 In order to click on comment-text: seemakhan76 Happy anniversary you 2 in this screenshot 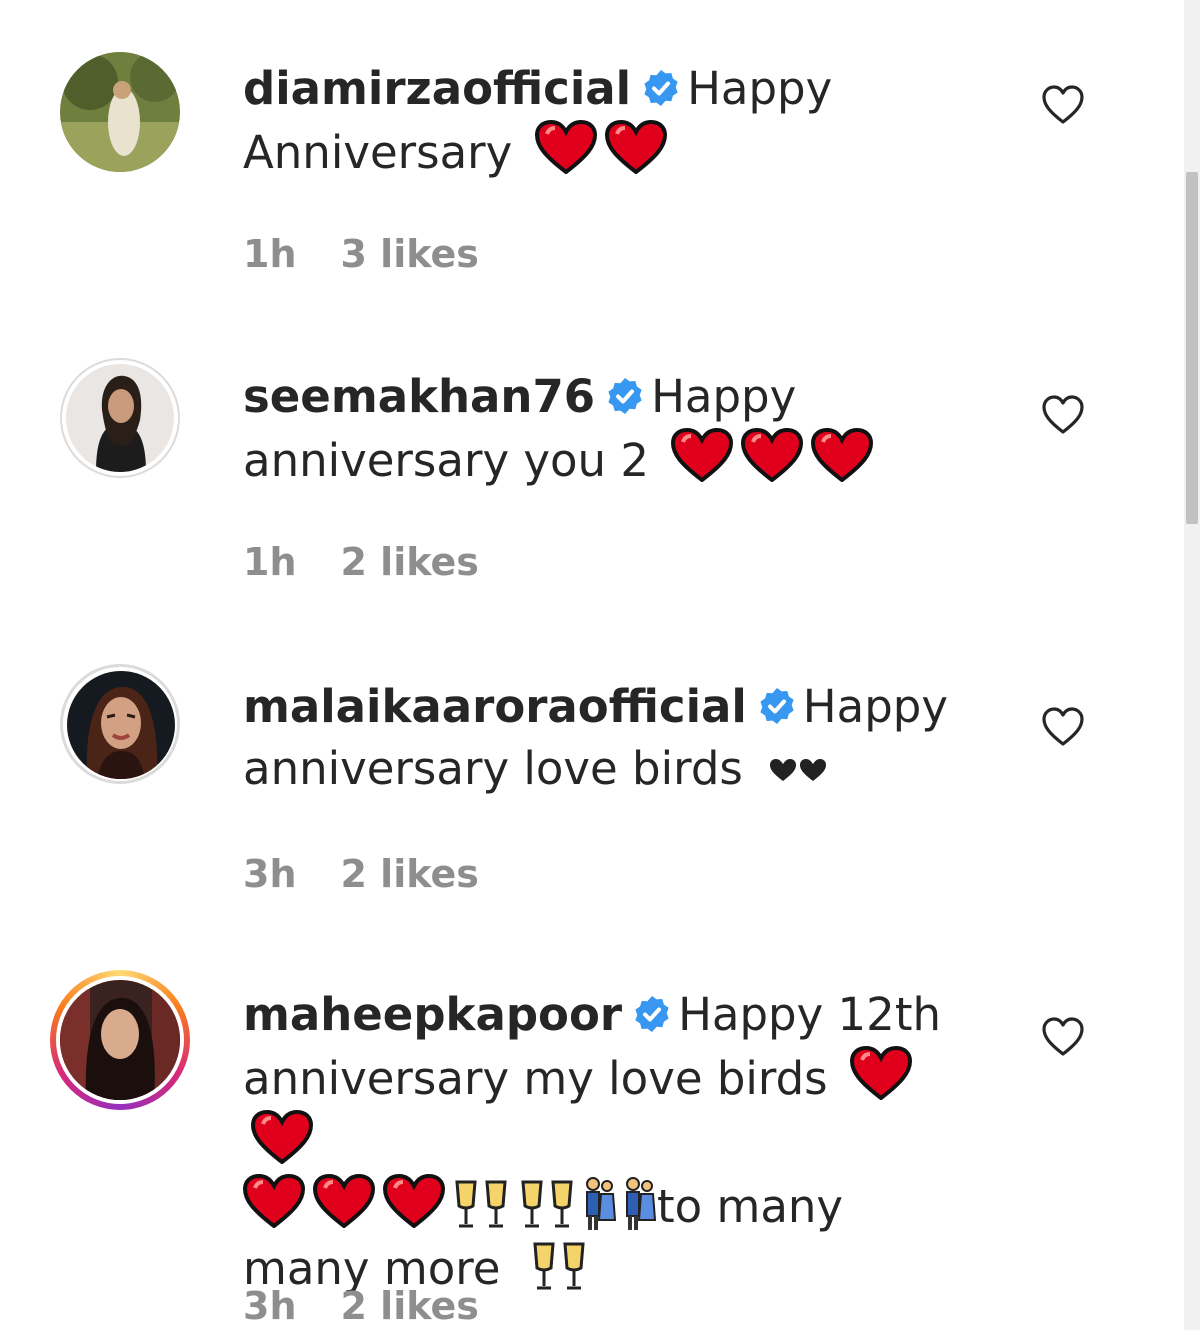, I will do `click(608, 429)`.